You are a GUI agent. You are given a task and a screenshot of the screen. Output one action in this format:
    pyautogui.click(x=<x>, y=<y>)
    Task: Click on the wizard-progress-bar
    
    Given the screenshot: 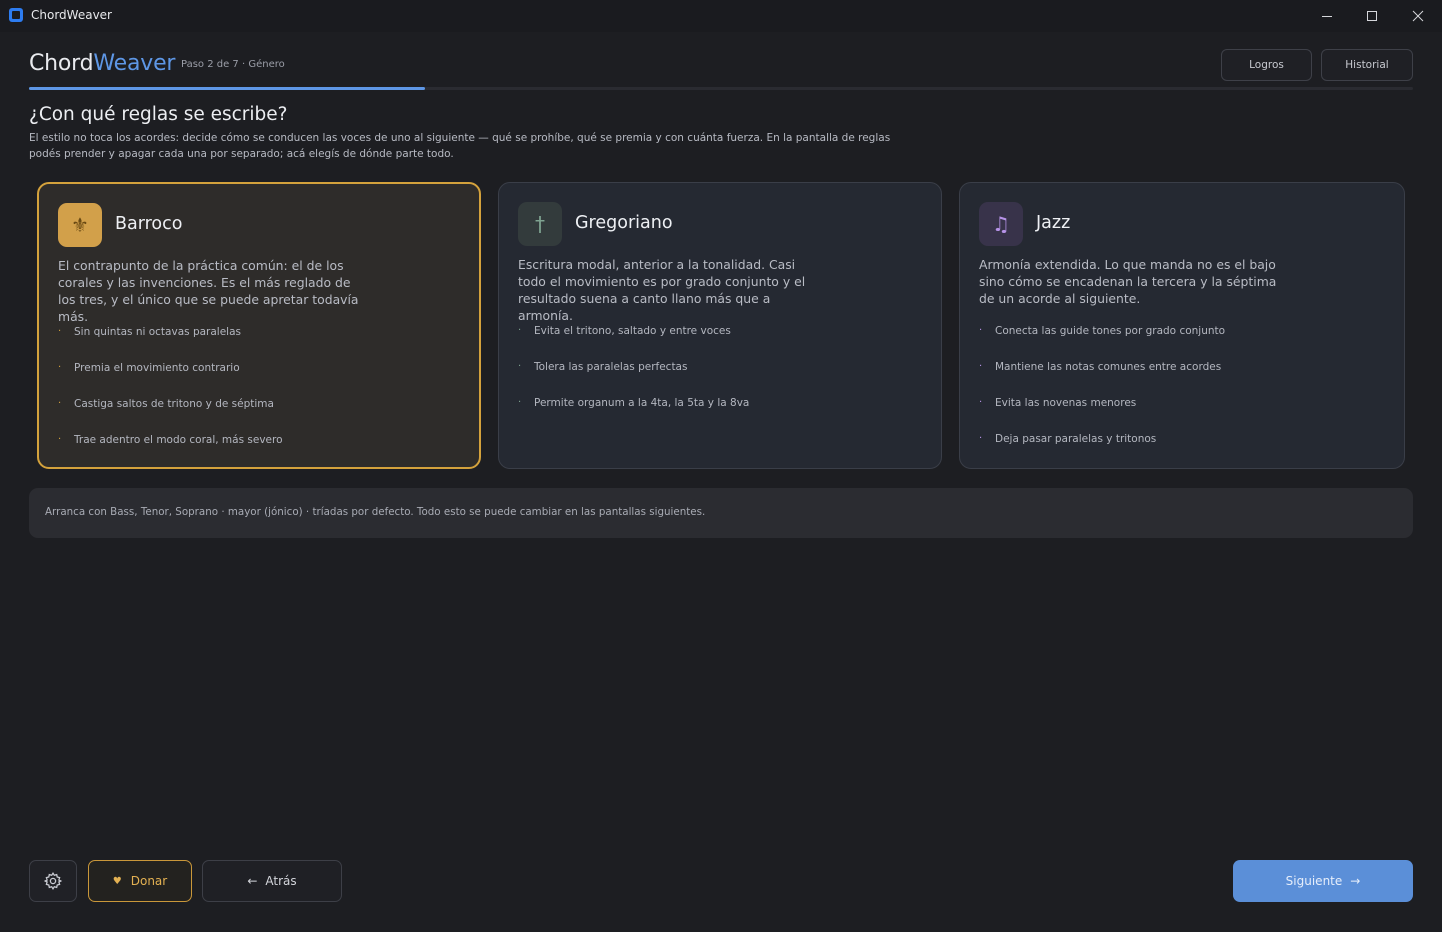 What is the action you would take?
    pyautogui.click(x=721, y=88)
    